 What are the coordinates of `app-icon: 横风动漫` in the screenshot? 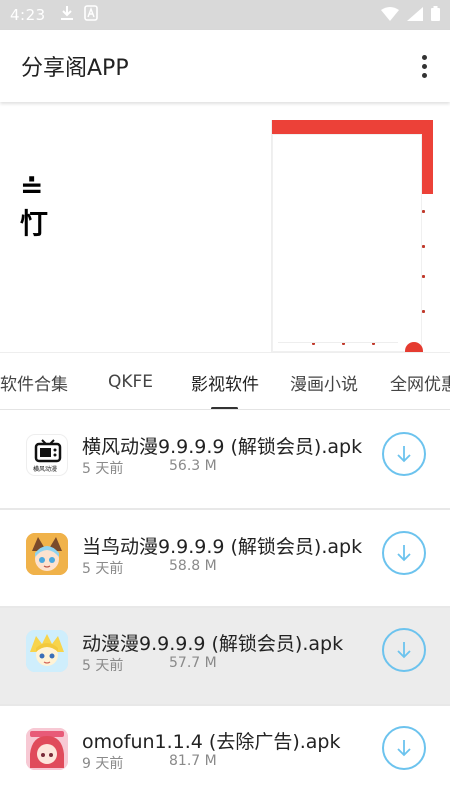 It's located at (47, 455).